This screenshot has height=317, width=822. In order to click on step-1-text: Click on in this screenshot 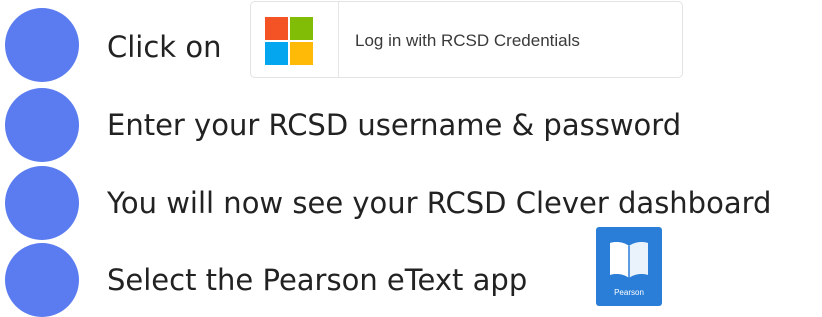, I will do `click(164, 47)`.